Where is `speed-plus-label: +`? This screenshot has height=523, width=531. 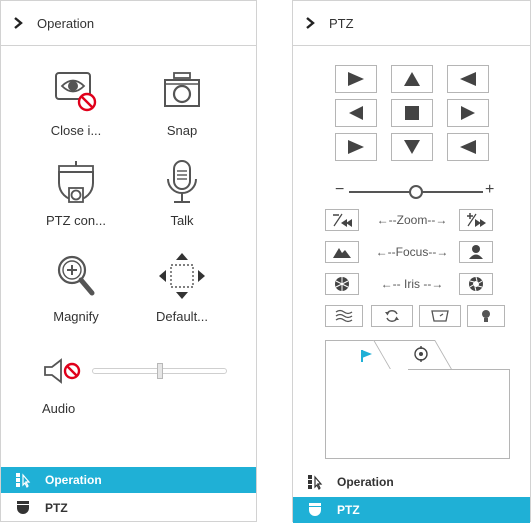 speed-plus-label: + is located at coordinates (490, 189).